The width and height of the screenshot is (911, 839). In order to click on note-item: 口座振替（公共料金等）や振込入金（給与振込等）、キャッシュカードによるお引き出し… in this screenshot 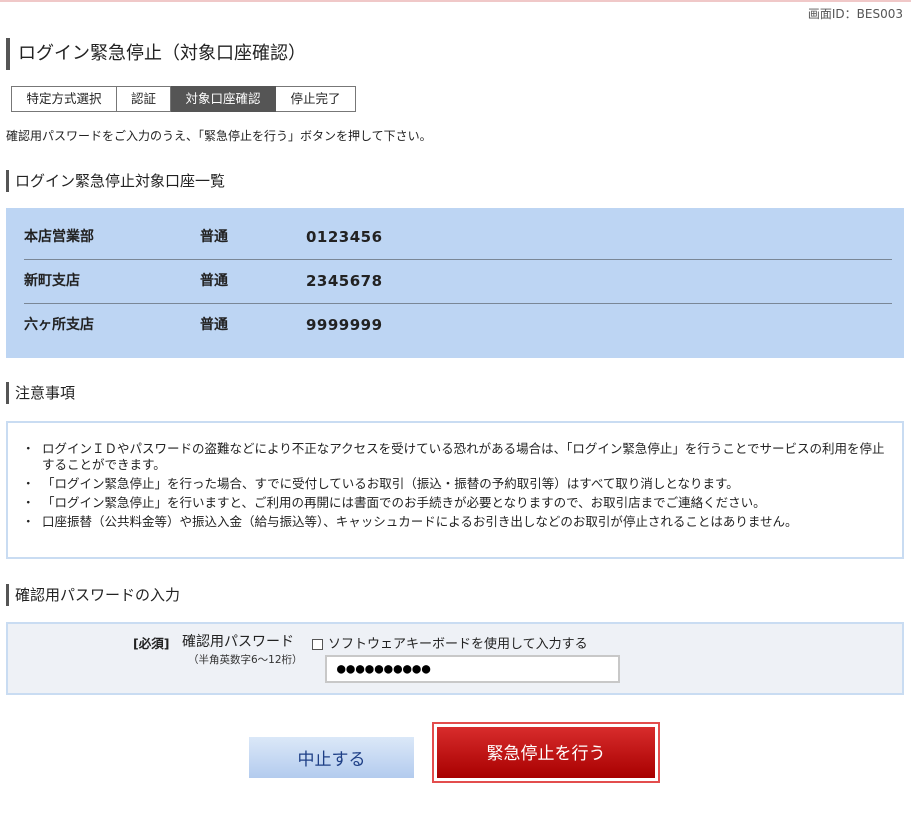, I will do `click(455, 522)`.